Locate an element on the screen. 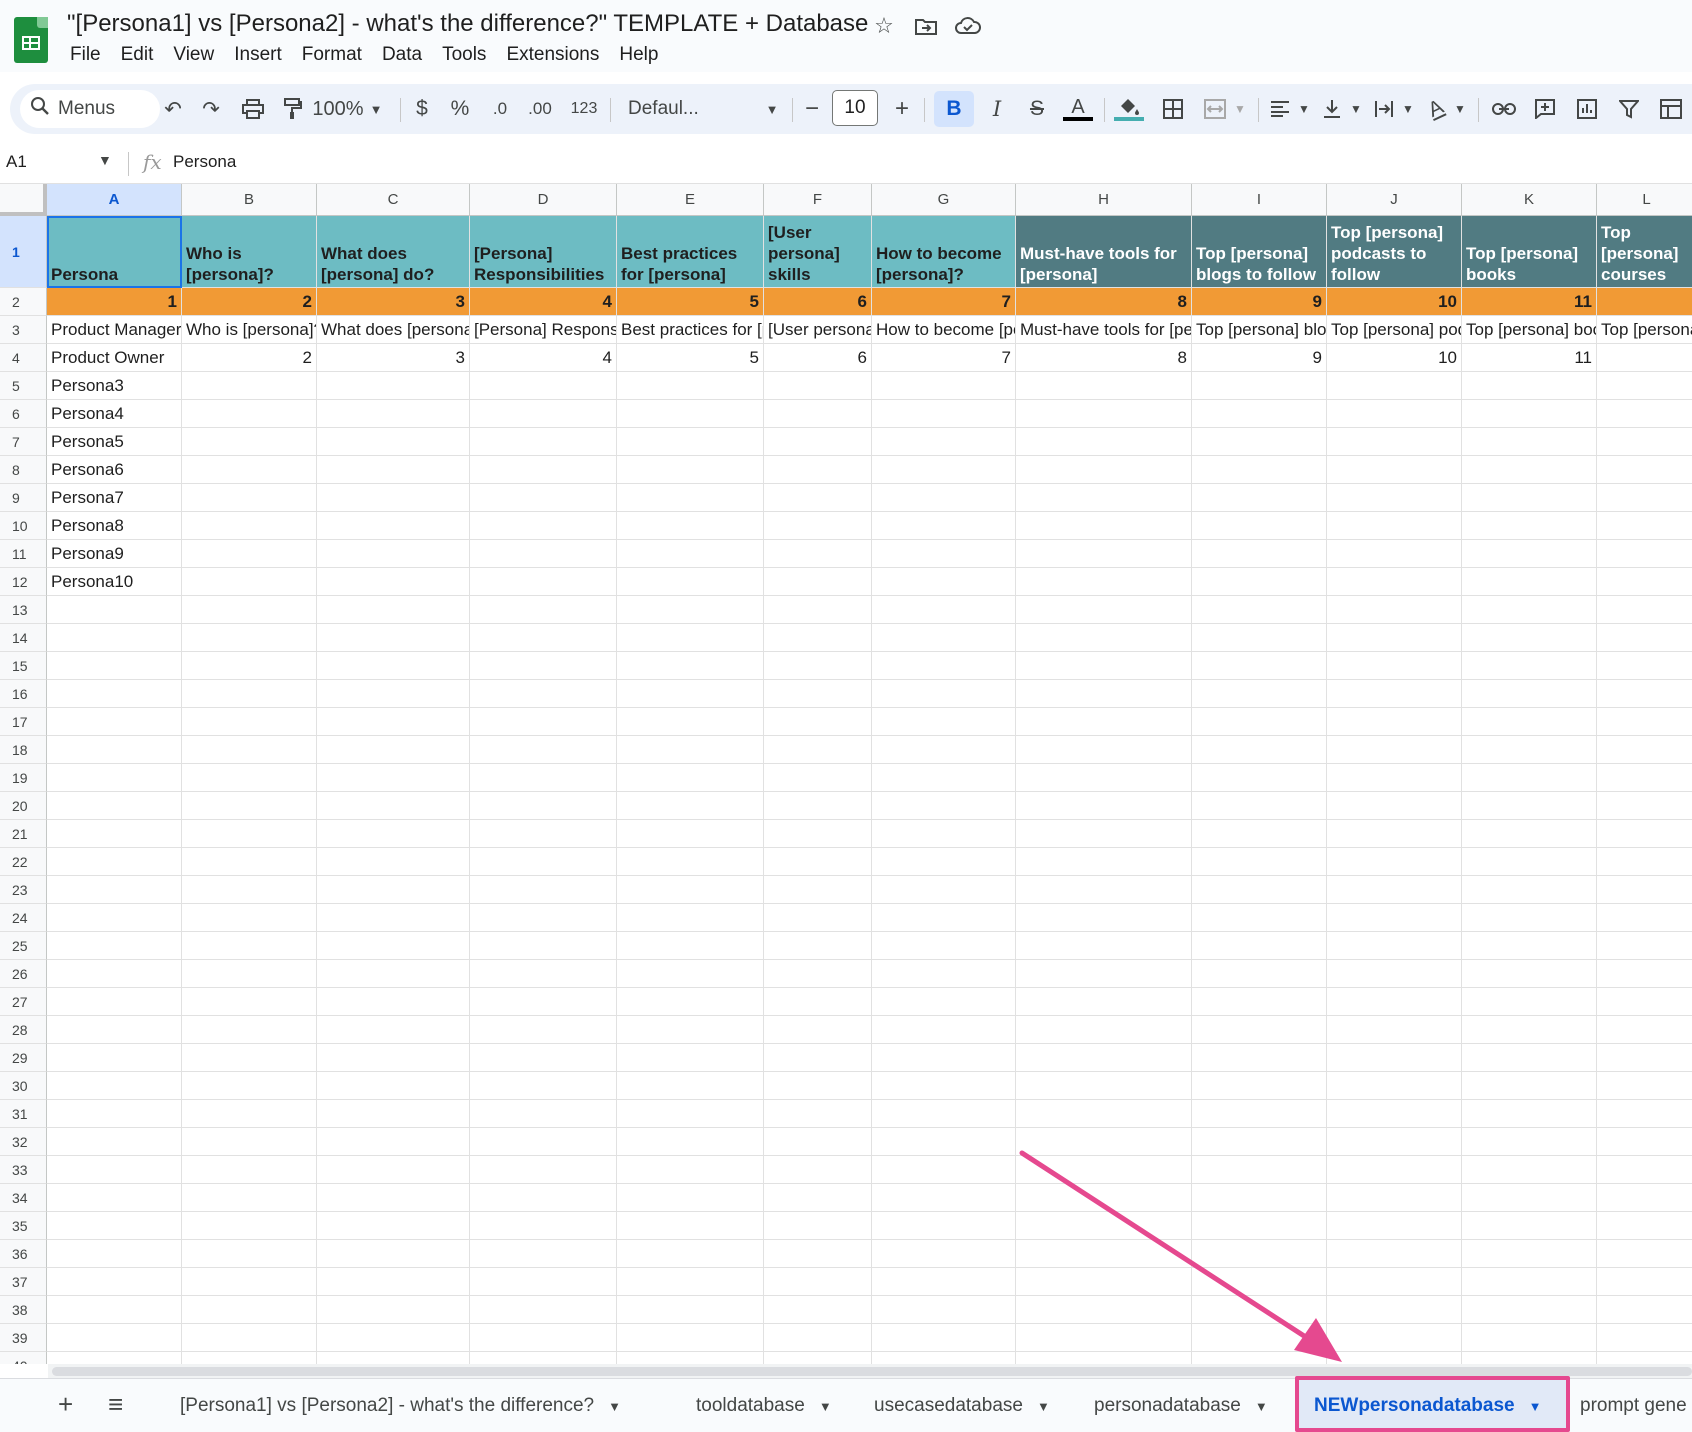  cell-g3: How to become [persona]? is located at coordinates (944, 330).